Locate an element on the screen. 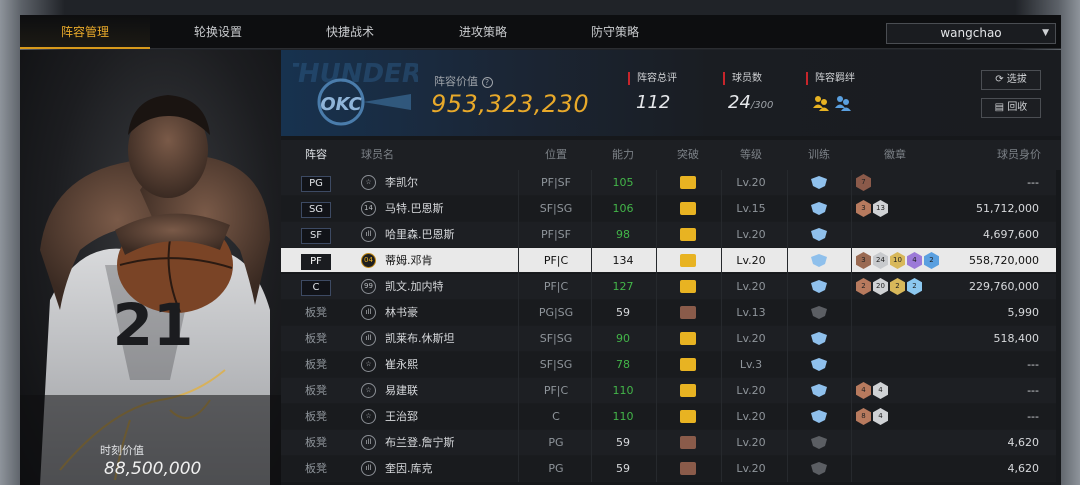 The width and height of the screenshot is (1080, 485). chevron-down-icon: ▼ is located at coordinates (1045, 33).